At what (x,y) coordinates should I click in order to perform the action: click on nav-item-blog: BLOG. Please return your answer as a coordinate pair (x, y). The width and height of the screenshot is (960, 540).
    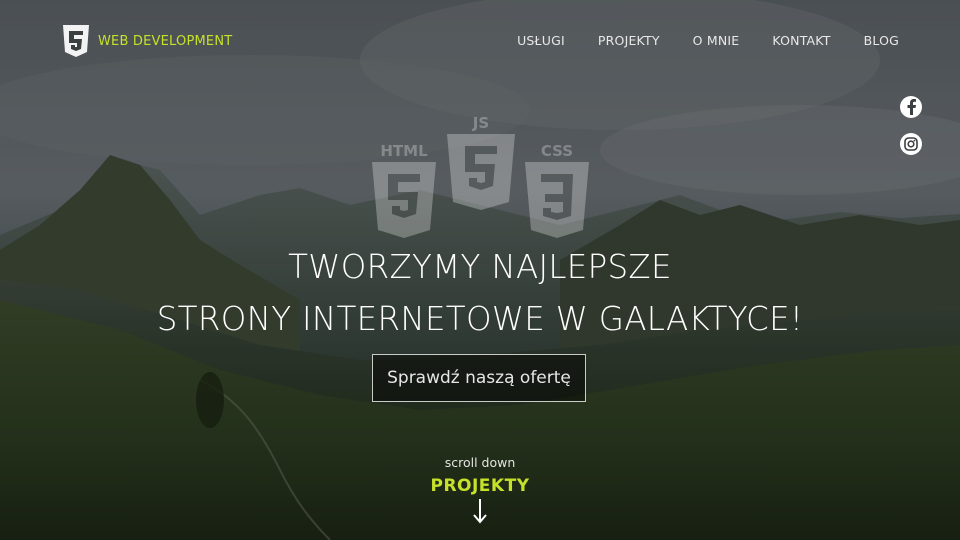
    Looking at the image, I should click on (881, 40).